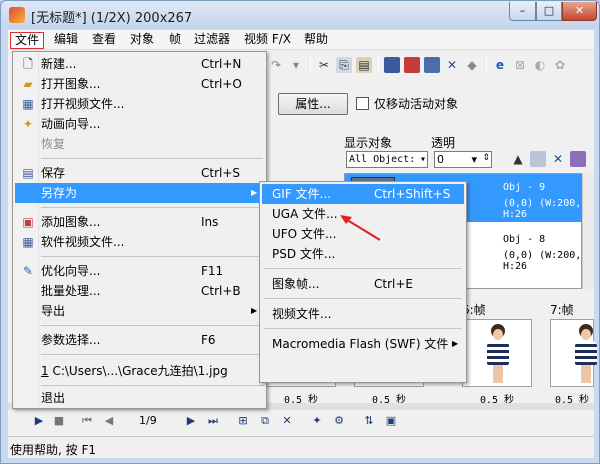 The image size is (600, 464). I want to click on status-text: 使用帮助, 按 F1, so click(53, 450).